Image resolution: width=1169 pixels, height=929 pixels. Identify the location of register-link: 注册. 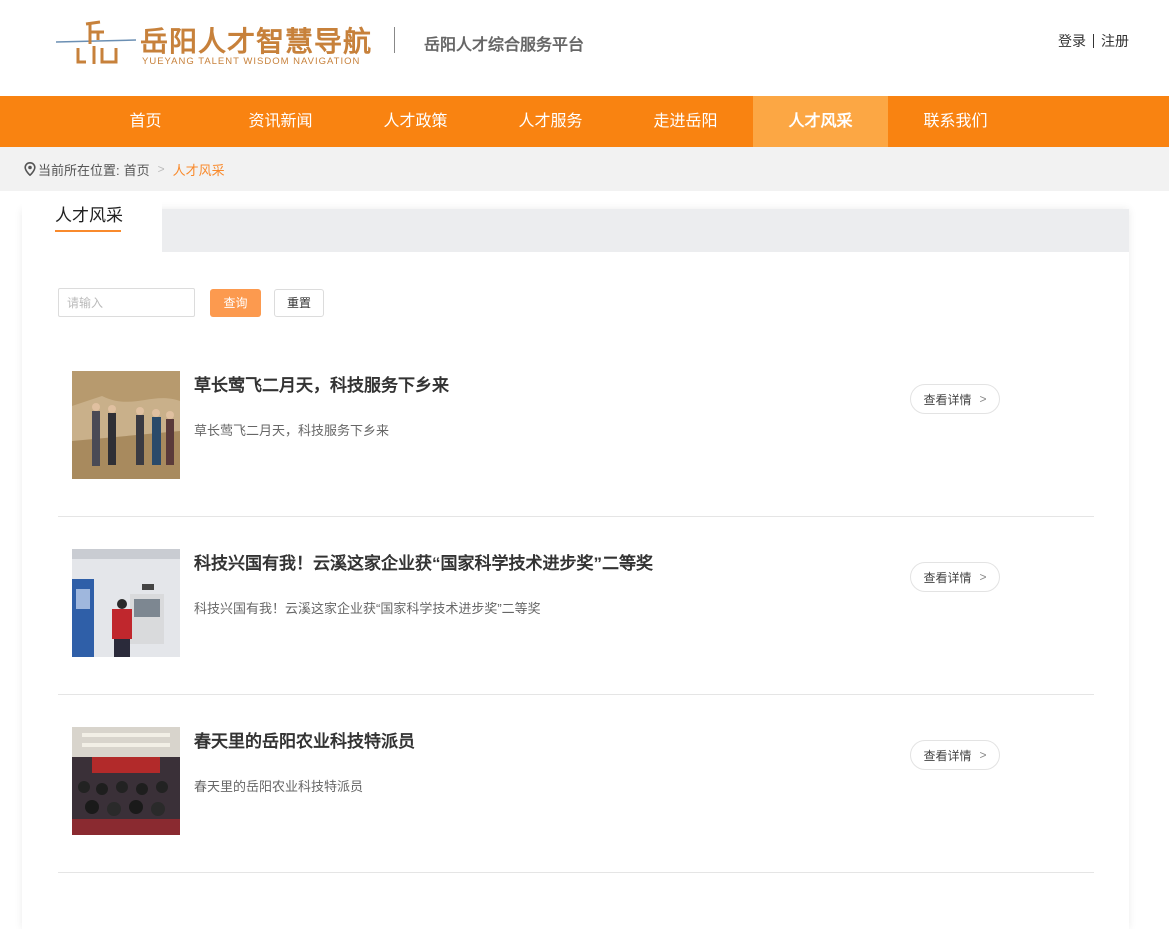
(1115, 41).